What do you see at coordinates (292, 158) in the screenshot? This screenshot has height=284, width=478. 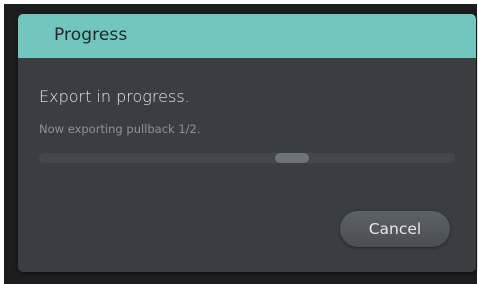 I see `progress-indicator` at bounding box center [292, 158].